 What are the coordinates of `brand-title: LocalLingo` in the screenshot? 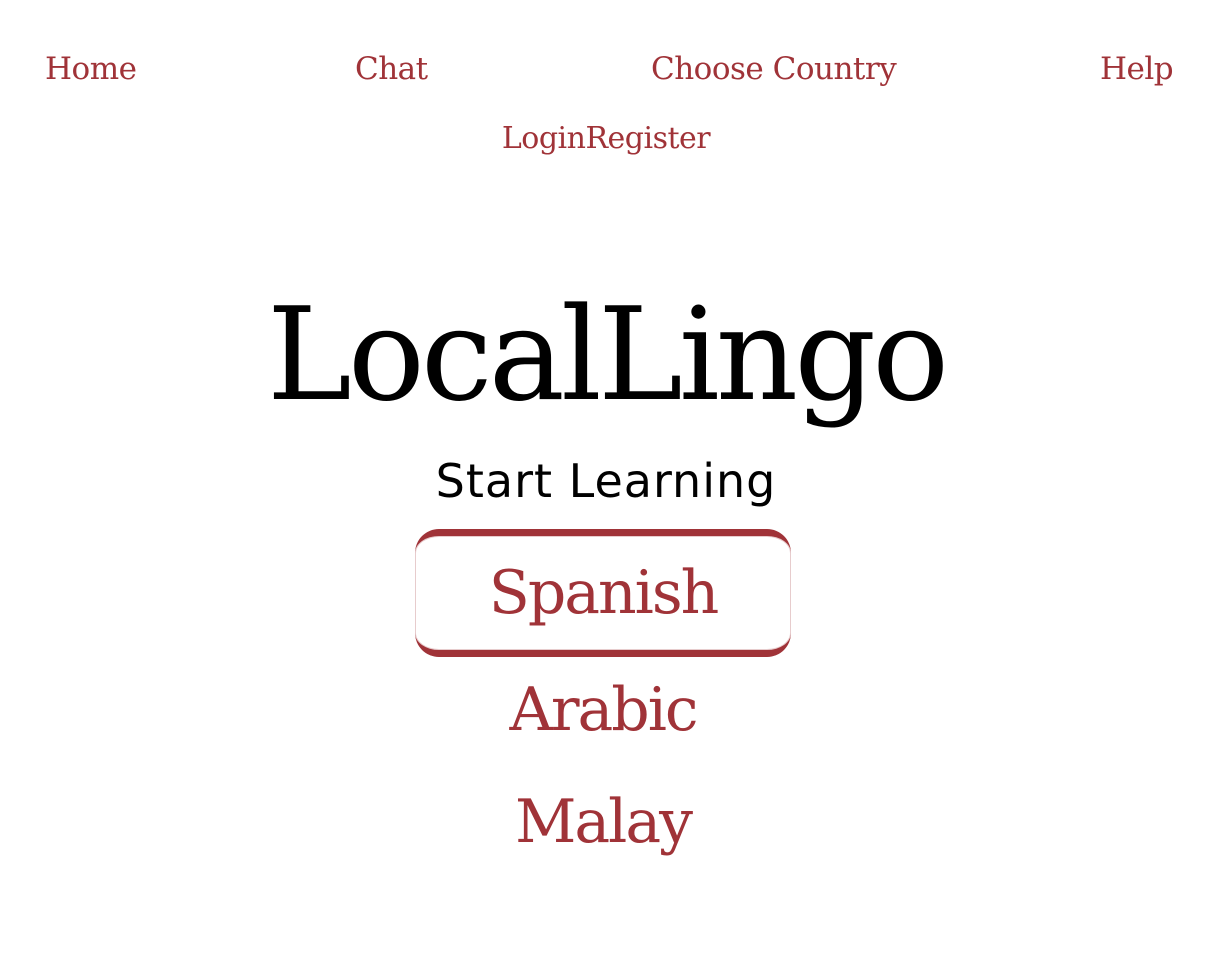 It's located at (607, 355).